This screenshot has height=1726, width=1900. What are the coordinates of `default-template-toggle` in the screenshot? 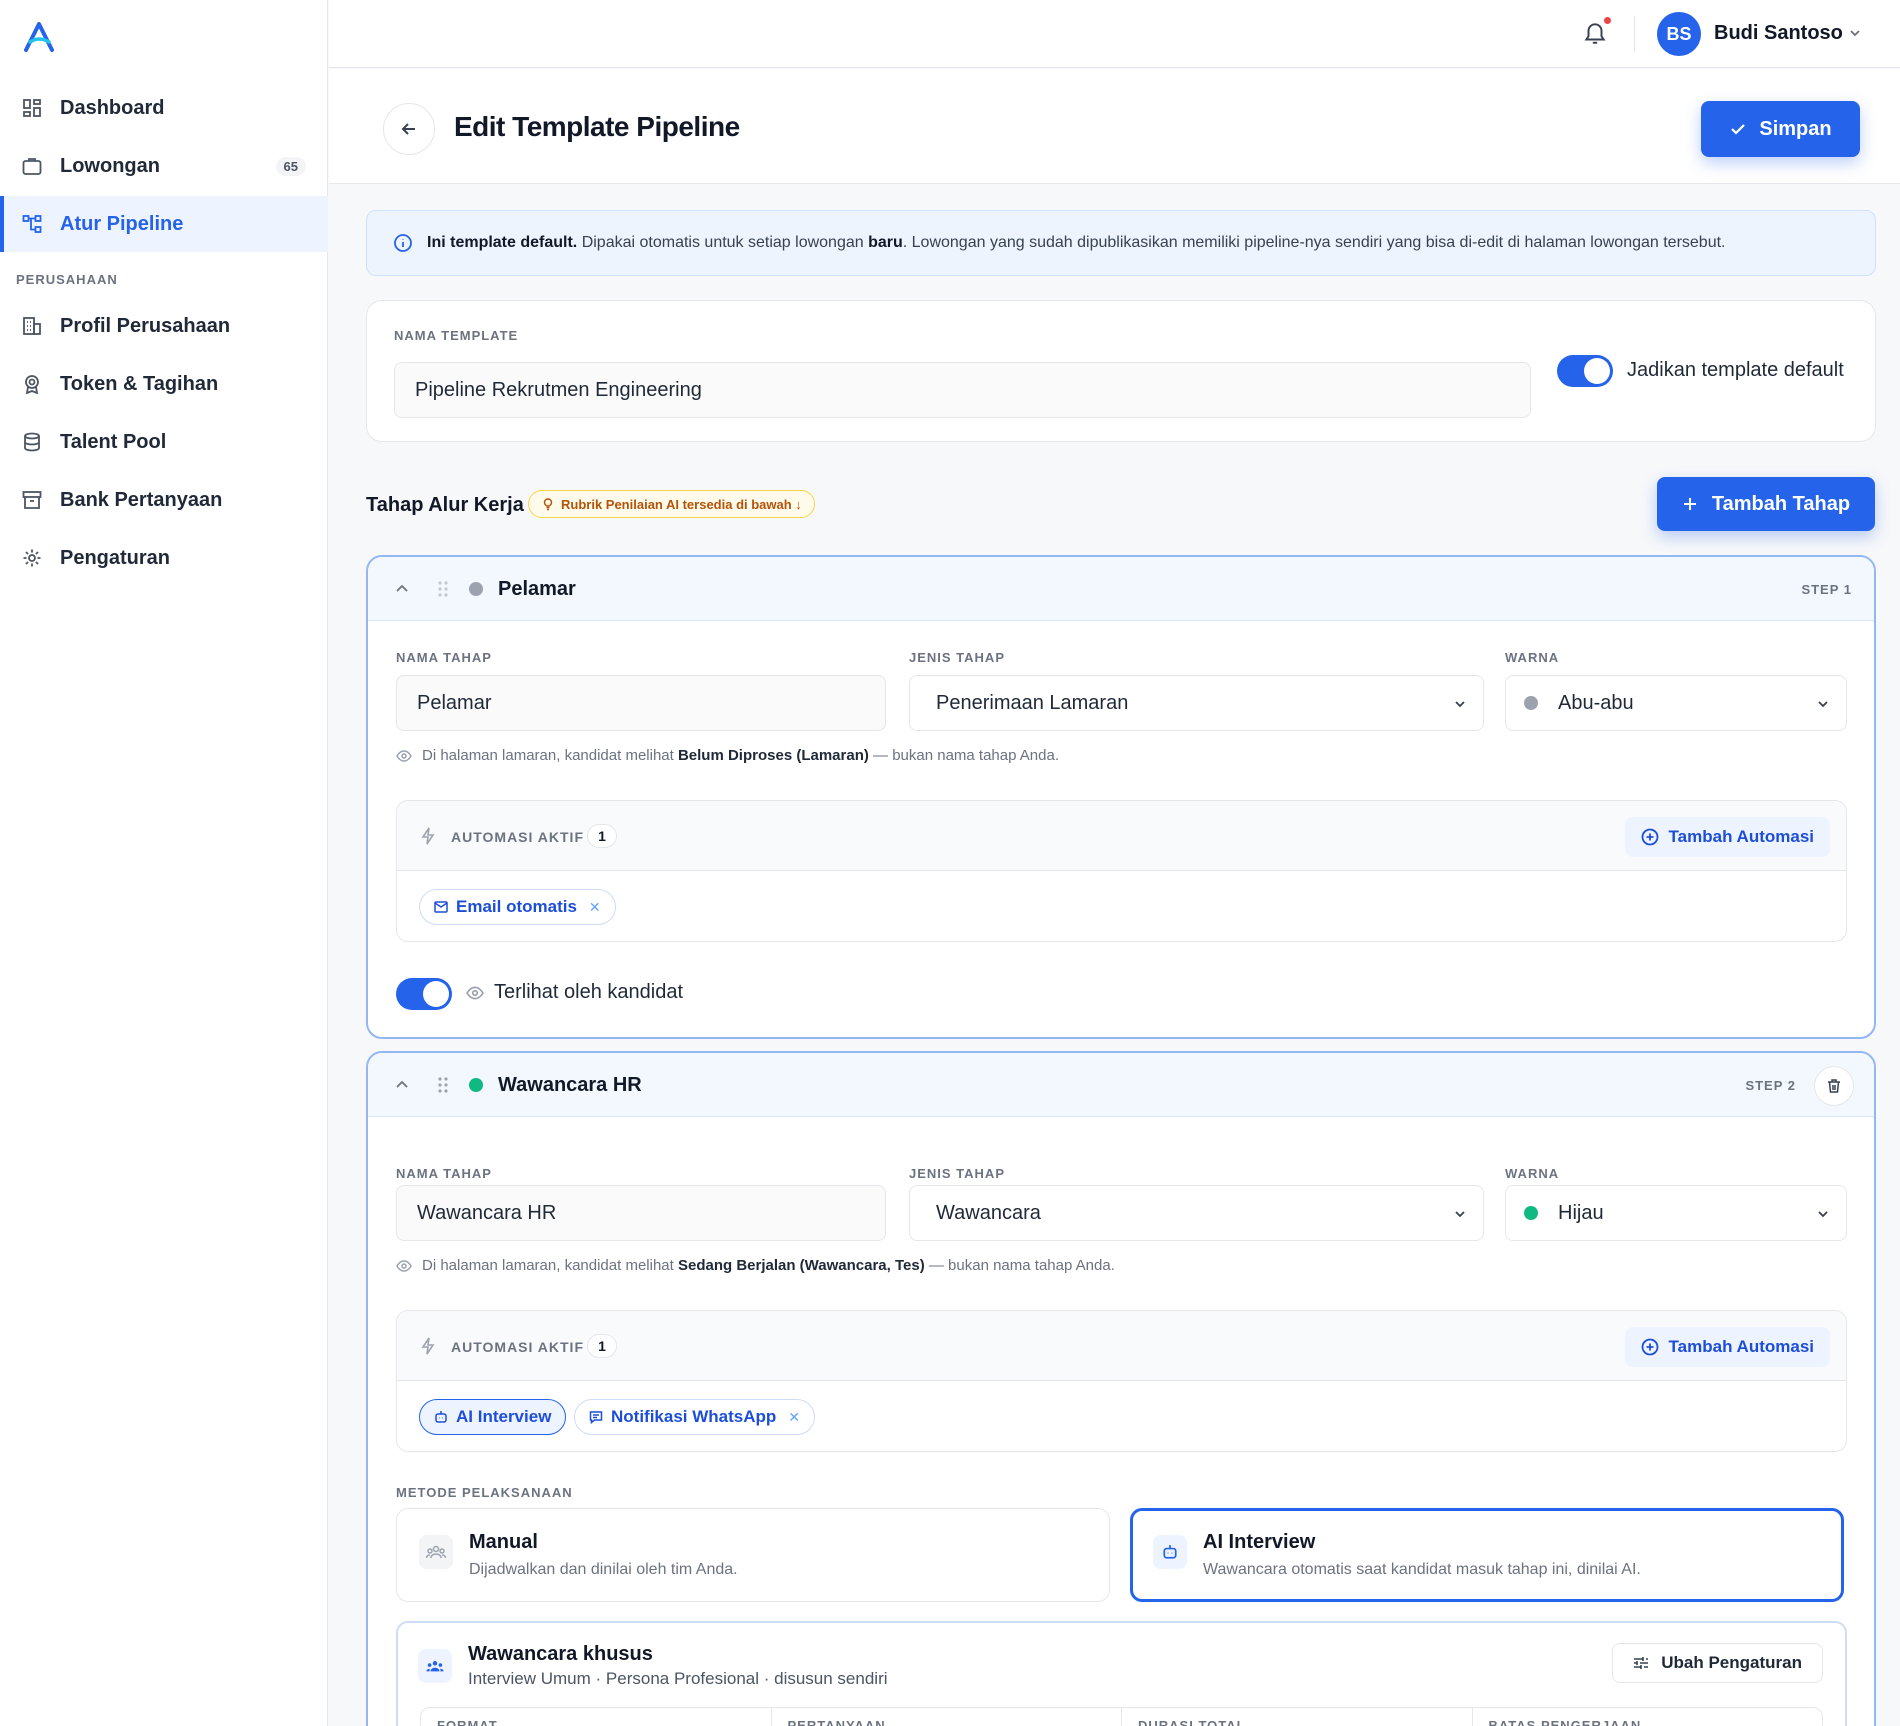 It's located at (1585, 371).